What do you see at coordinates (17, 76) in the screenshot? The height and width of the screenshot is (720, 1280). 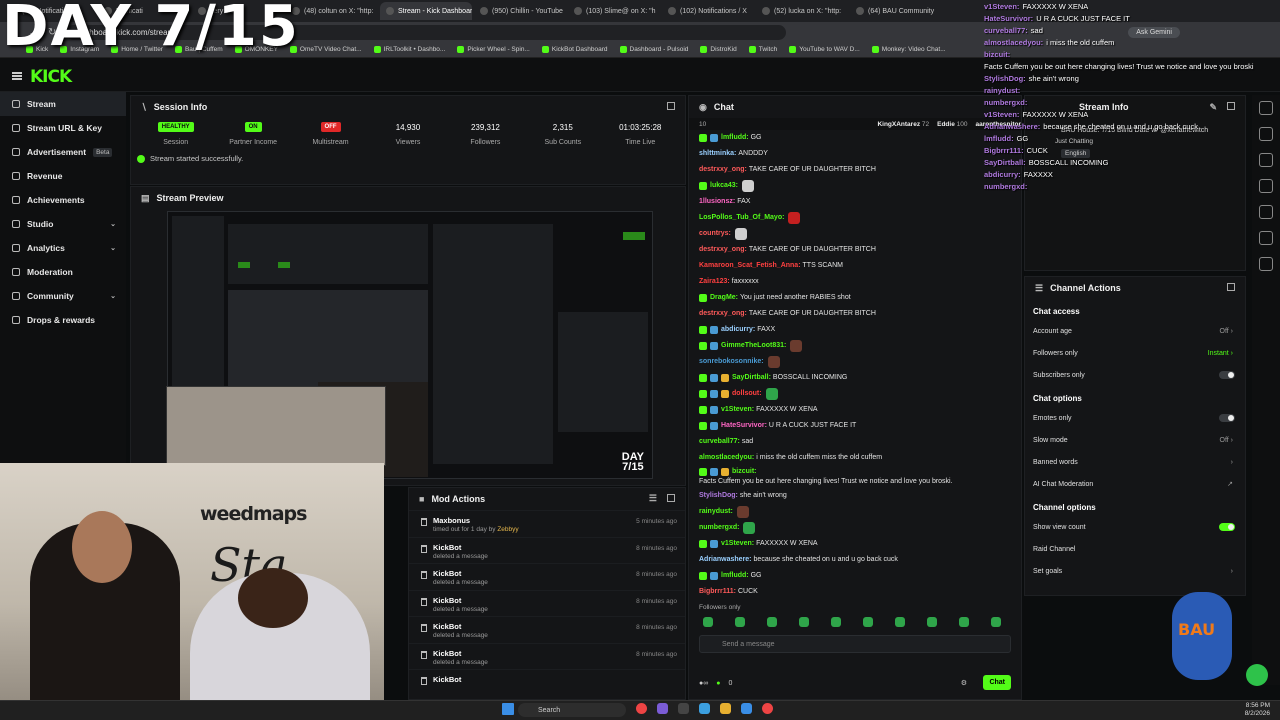 I see `menu-icon` at bounding box center [17, 76].